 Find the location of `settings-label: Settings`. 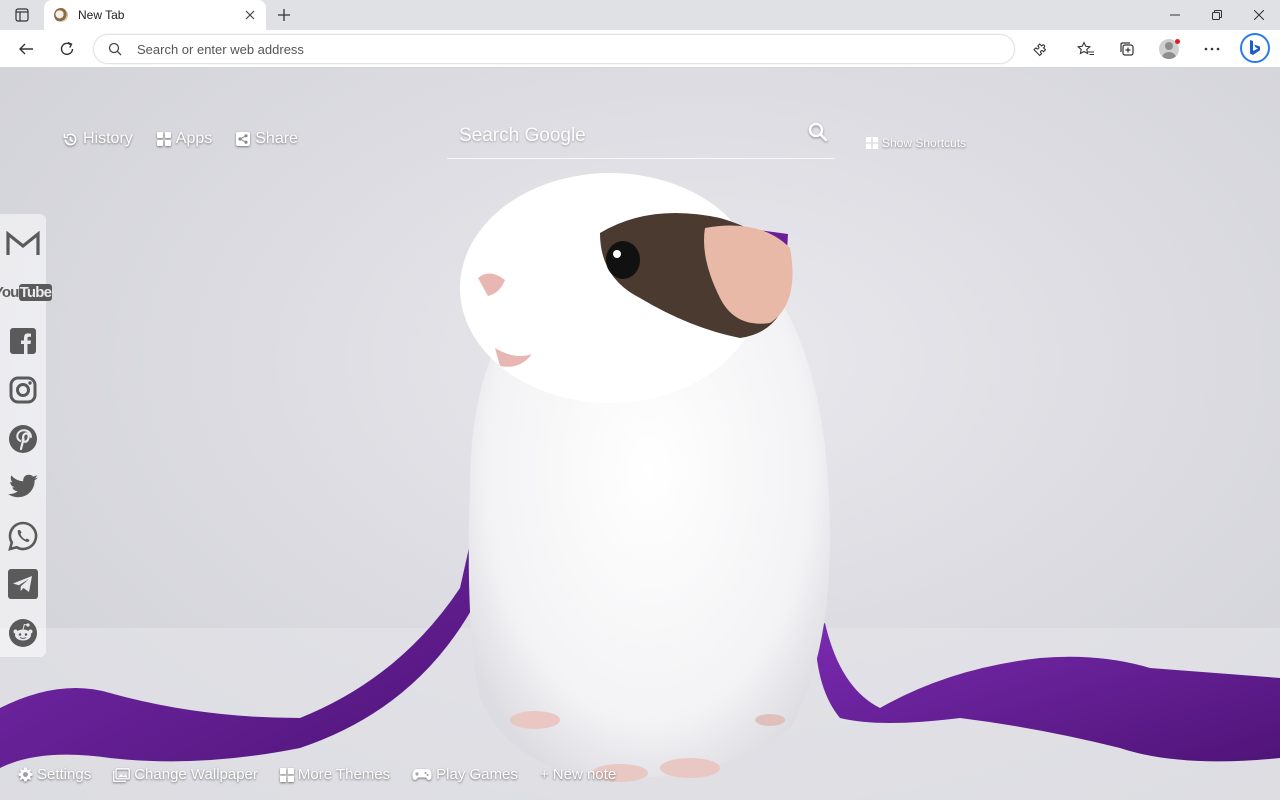

settings-label: Settings is located at coordinates (64, 774).